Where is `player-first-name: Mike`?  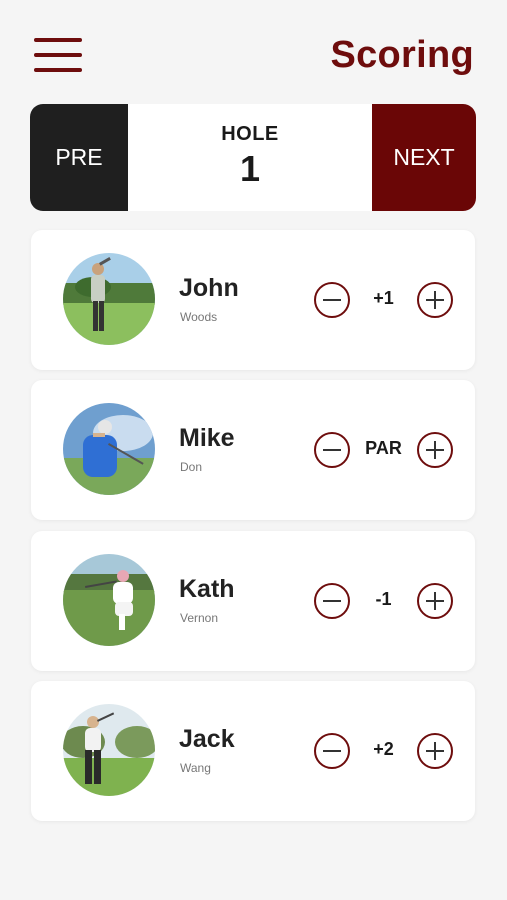
player-first-name: Mike is located at coordinates (207, 438).